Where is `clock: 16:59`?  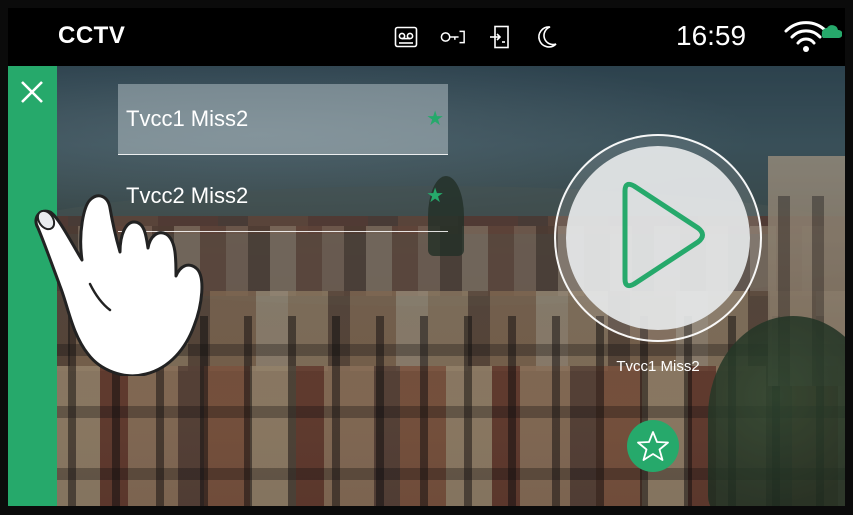 clock: 16:59 is located at coordinates (711, 35).